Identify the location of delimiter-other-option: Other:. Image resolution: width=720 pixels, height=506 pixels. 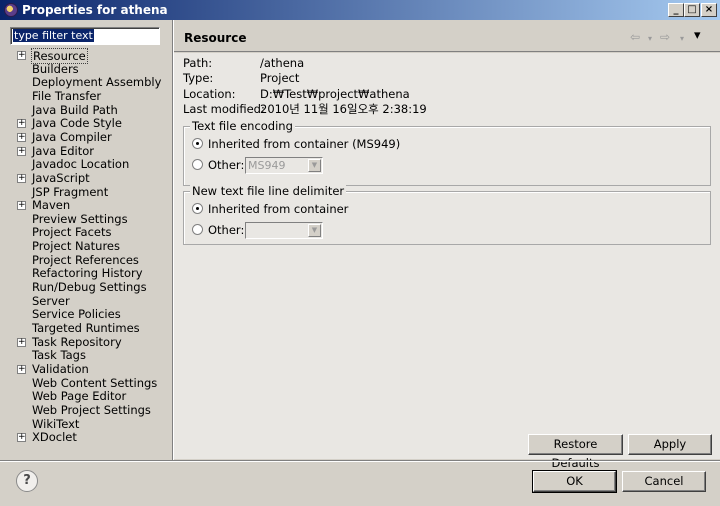
(222, 230).